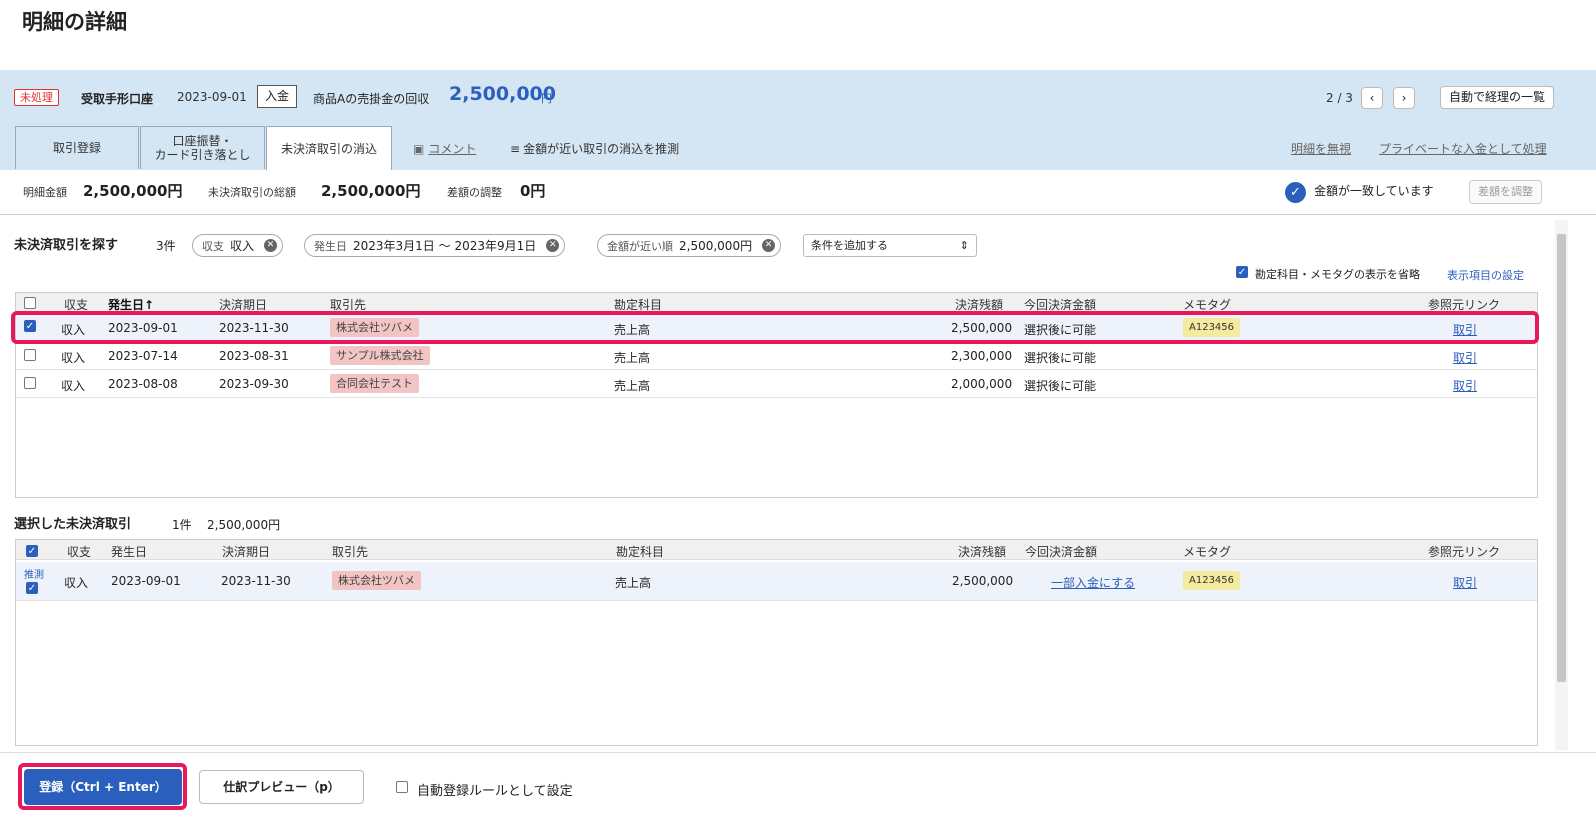 This screenshot has height=835, width=1596. What do you see at coordinates (964, 245) in the screenshot?
I see `select-arrows-icon: ⇕` at bounding box center [964, 245].